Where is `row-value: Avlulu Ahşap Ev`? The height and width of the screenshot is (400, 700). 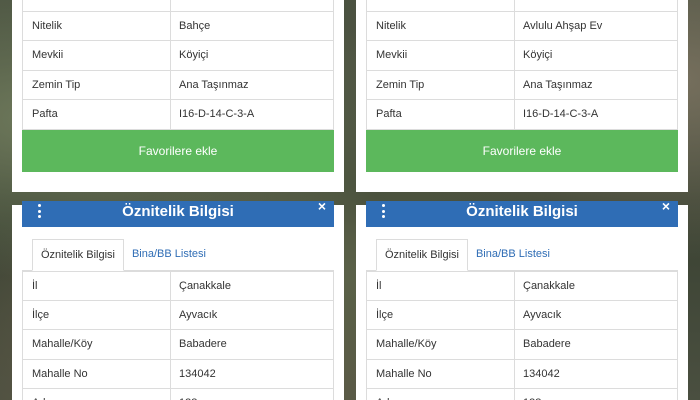
row-value: Avlulu Ahşap Ev is located at coordinates (563, 25).